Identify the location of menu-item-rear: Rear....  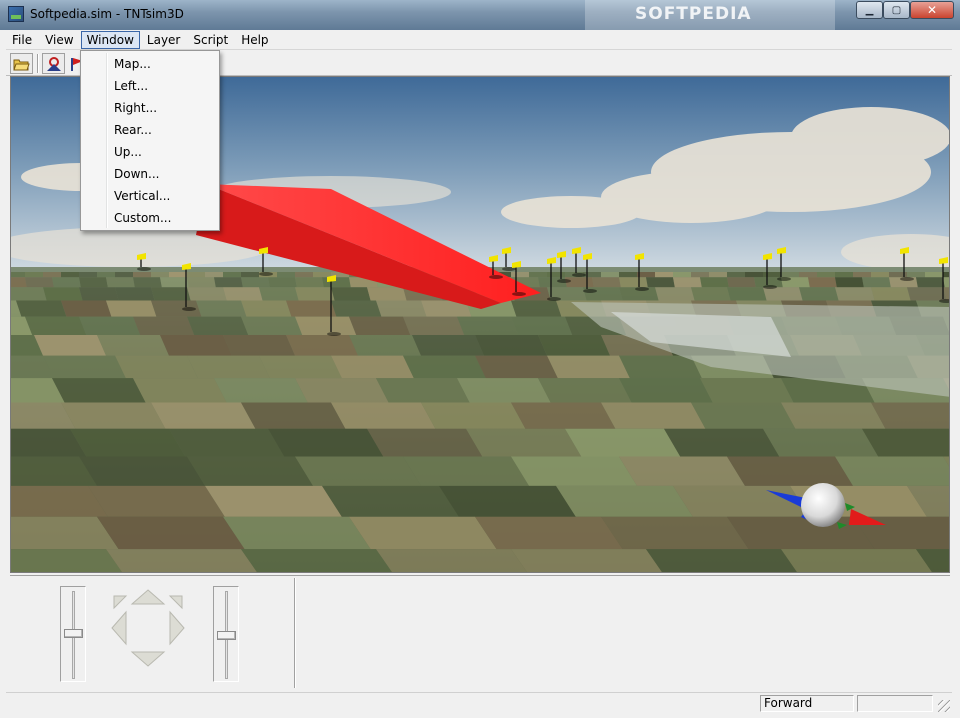
(150, 130).